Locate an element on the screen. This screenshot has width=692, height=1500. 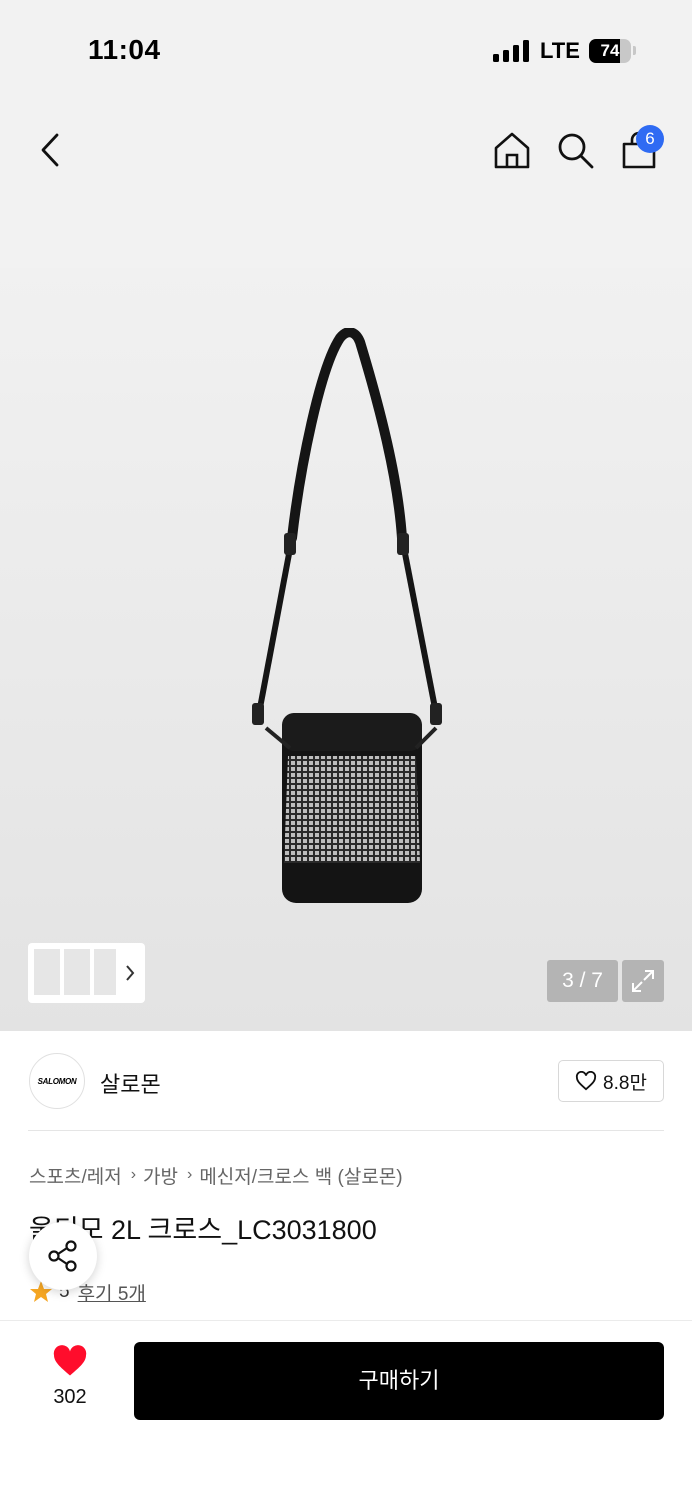
search-button is located at coordinates (575, 150).